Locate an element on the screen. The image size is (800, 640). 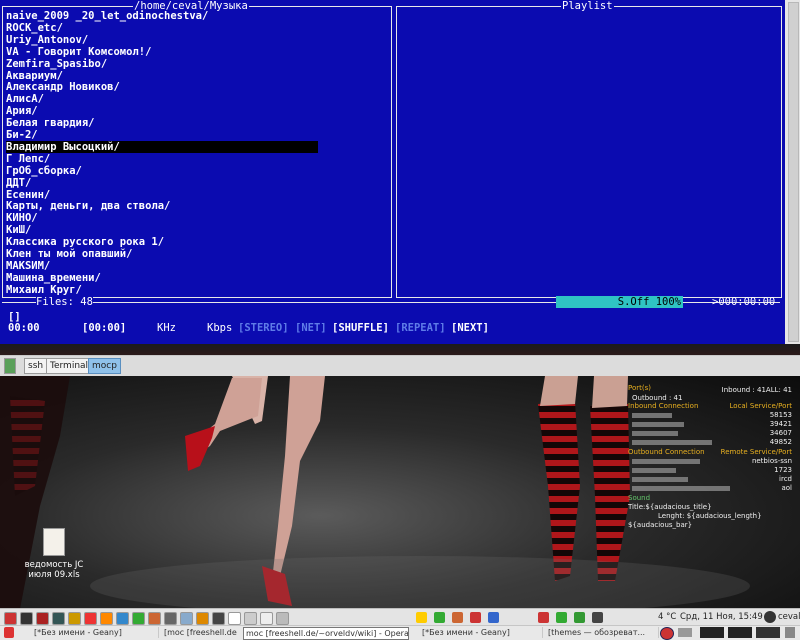
file-list-item: Аквариум/ is located at coordinates (34, 76).